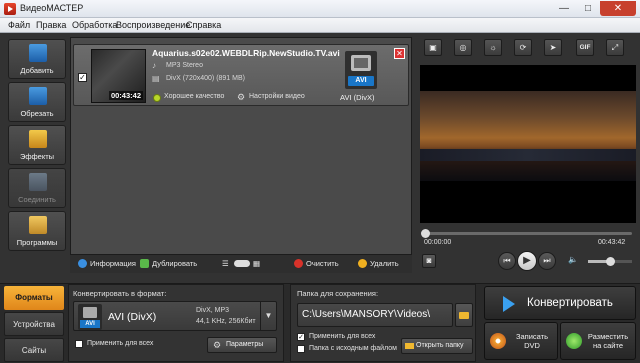 This screenshot has width=640, height=363. I want to click on open-folder-button: Открыть папку, so click(437, 346).